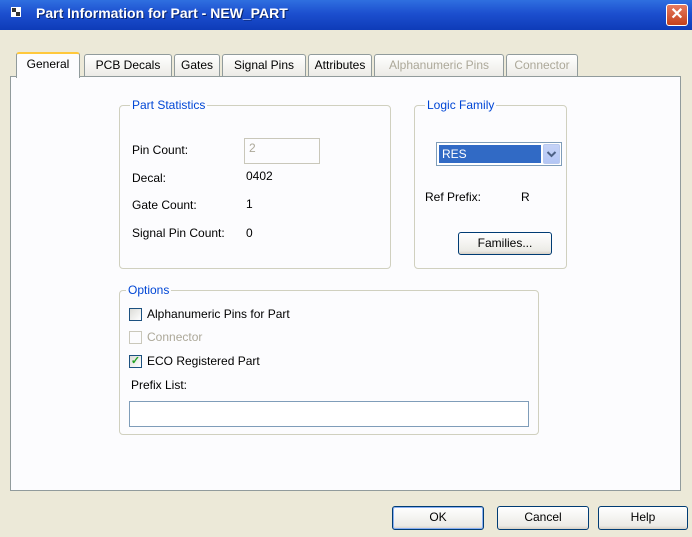 The width and height of the screenshot is (692, 537). Describe the element at coordinates (282, 151) in the screenshot. I see `pin-count-field: 2` at that location.